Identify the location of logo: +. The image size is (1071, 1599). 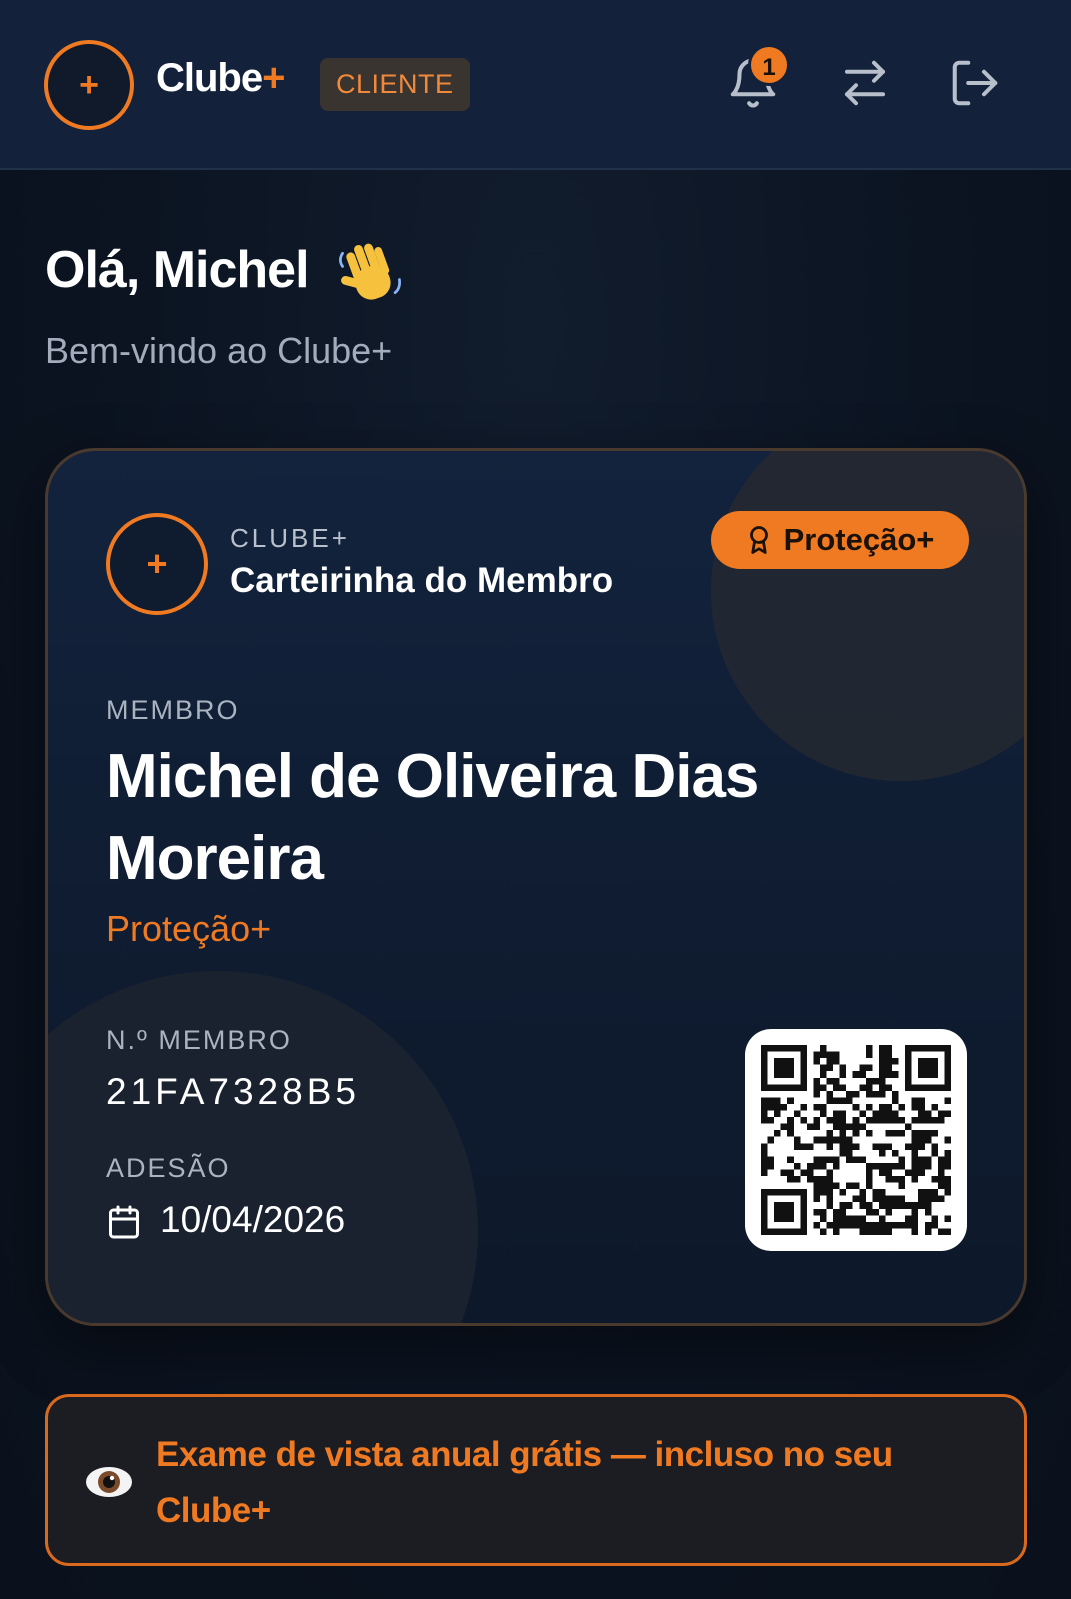
(89, 85).